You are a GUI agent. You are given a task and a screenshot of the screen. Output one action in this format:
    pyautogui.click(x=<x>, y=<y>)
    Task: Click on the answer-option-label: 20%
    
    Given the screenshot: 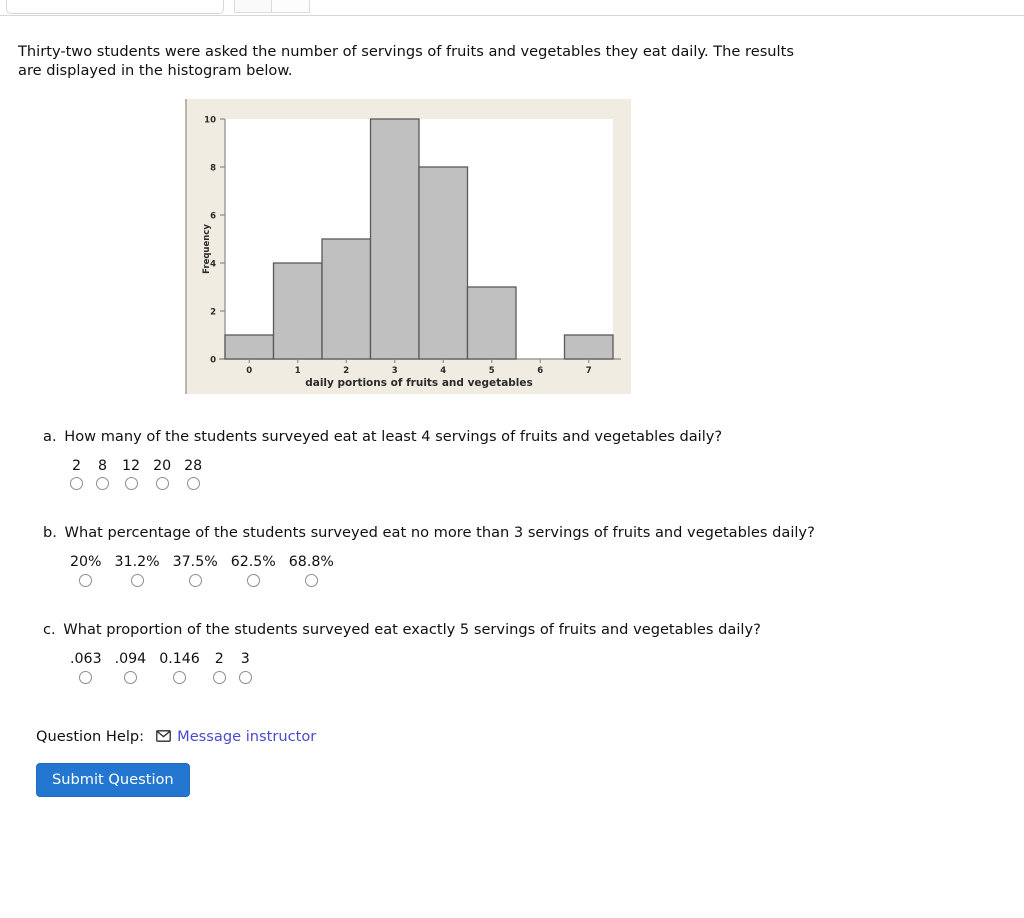 What is the action you would take?
    pyautogui.click(x=86, y=562)
    